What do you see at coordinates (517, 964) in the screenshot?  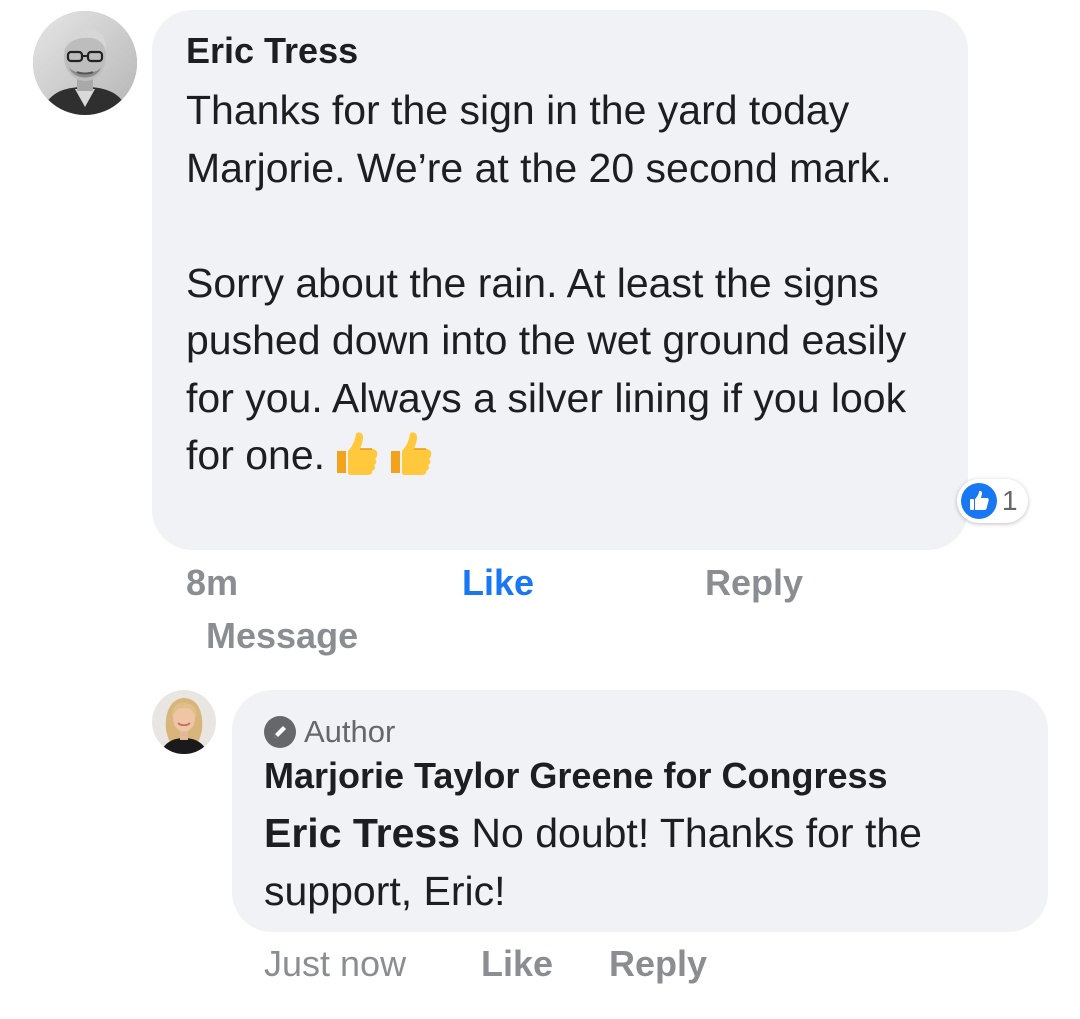 I see `reply-like-button: Like` at bounding box center [517, 964].